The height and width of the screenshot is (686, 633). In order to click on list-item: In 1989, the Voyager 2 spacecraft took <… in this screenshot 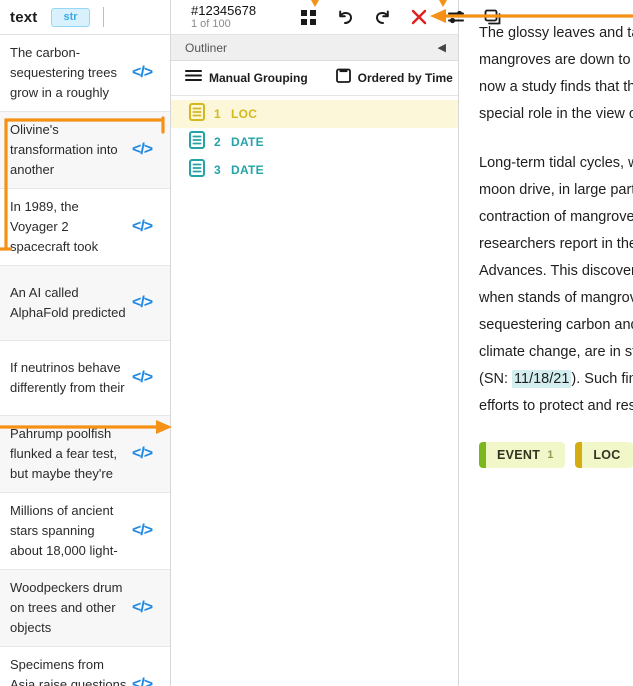, I will do `click(85, 227)`.